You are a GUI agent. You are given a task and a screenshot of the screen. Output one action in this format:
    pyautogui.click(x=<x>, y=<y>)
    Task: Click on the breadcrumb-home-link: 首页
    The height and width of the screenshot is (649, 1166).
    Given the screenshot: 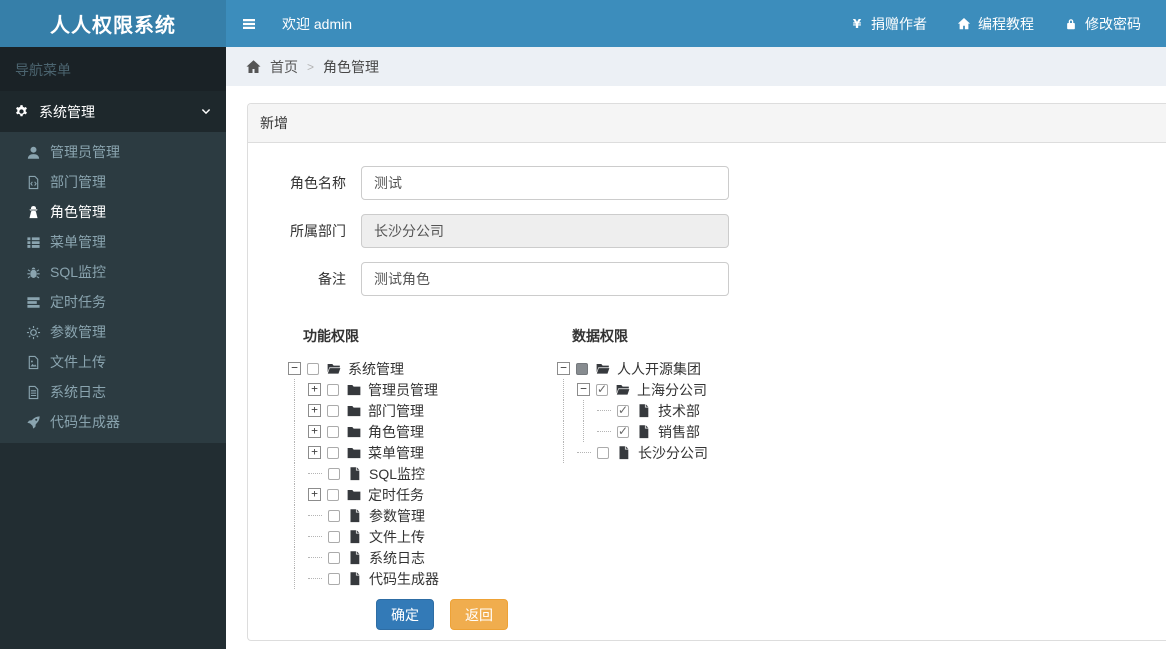 What is the action you would take?
    pyautogui.click(x=271, y=67)
    